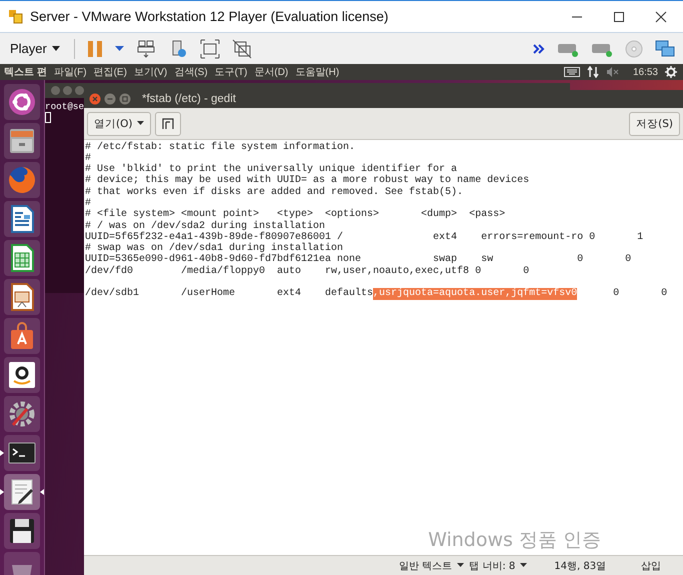 The image size is (683, 575). Describe the element at coordinates (640, 294) in the screenshot. I see `code-line: 0 0` at that location.